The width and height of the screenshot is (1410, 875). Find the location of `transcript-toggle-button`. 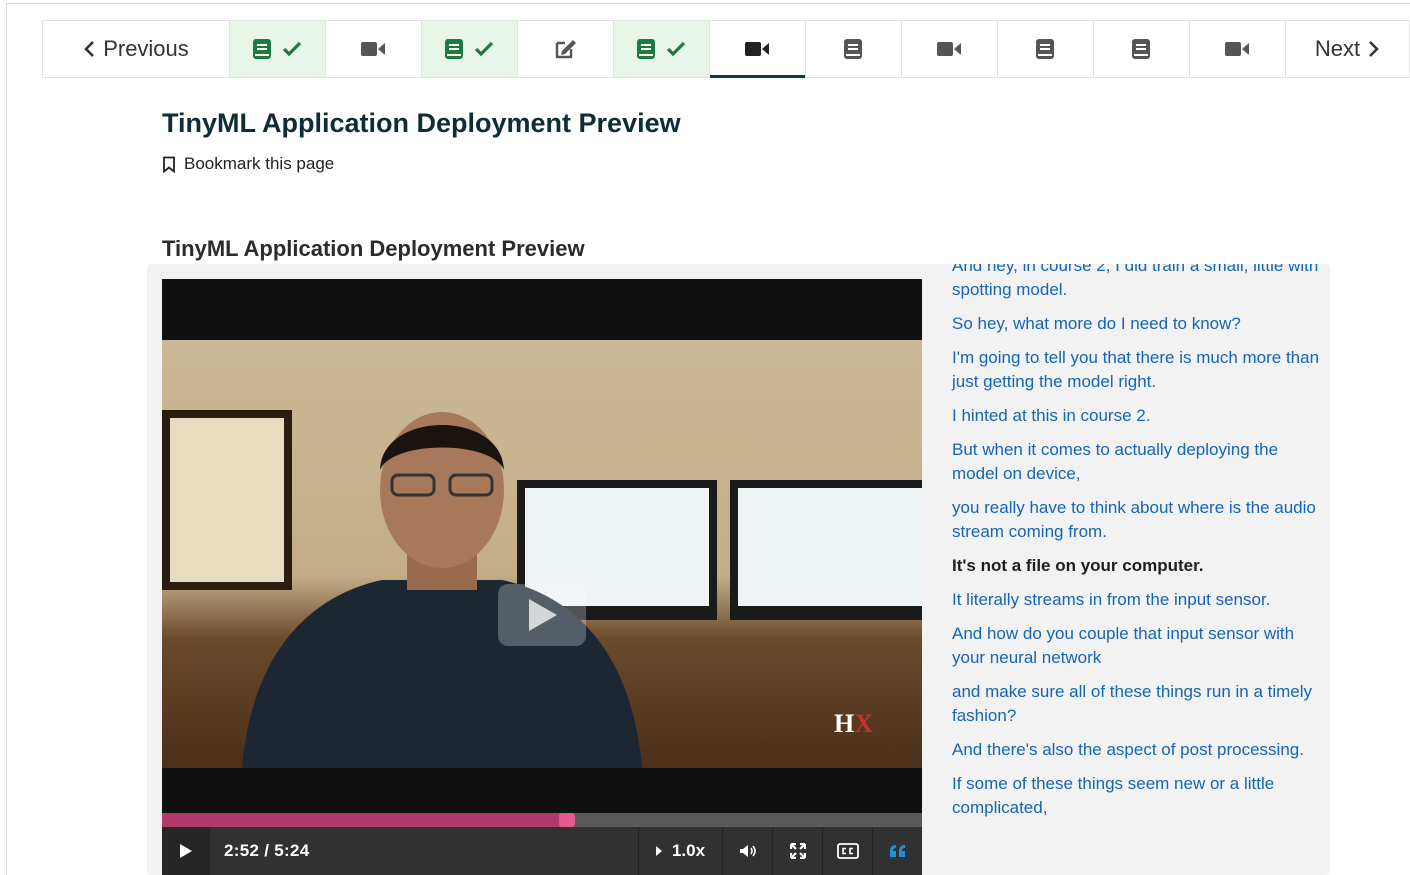

transcript-toggle-button is located at coordinates (897, 851).